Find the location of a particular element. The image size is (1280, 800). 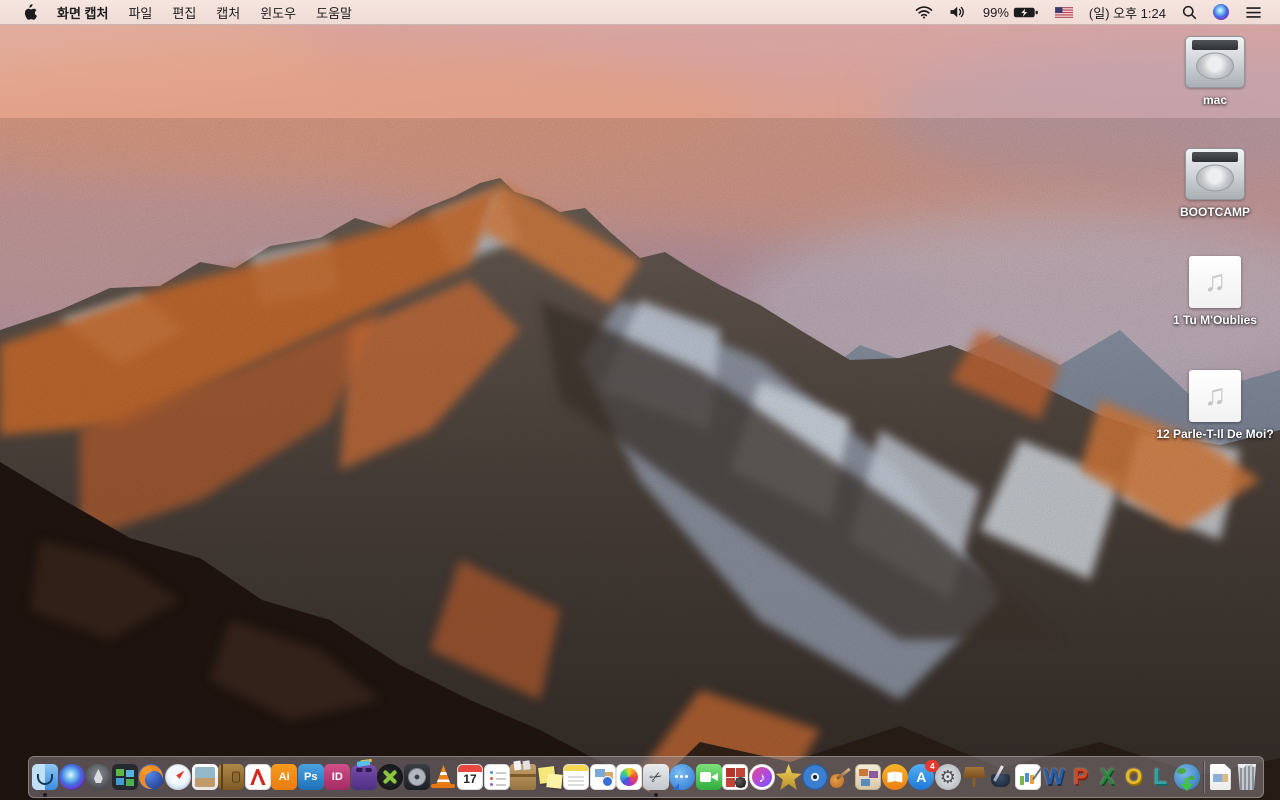

dock-reminders is located at coordinates (496, 777).